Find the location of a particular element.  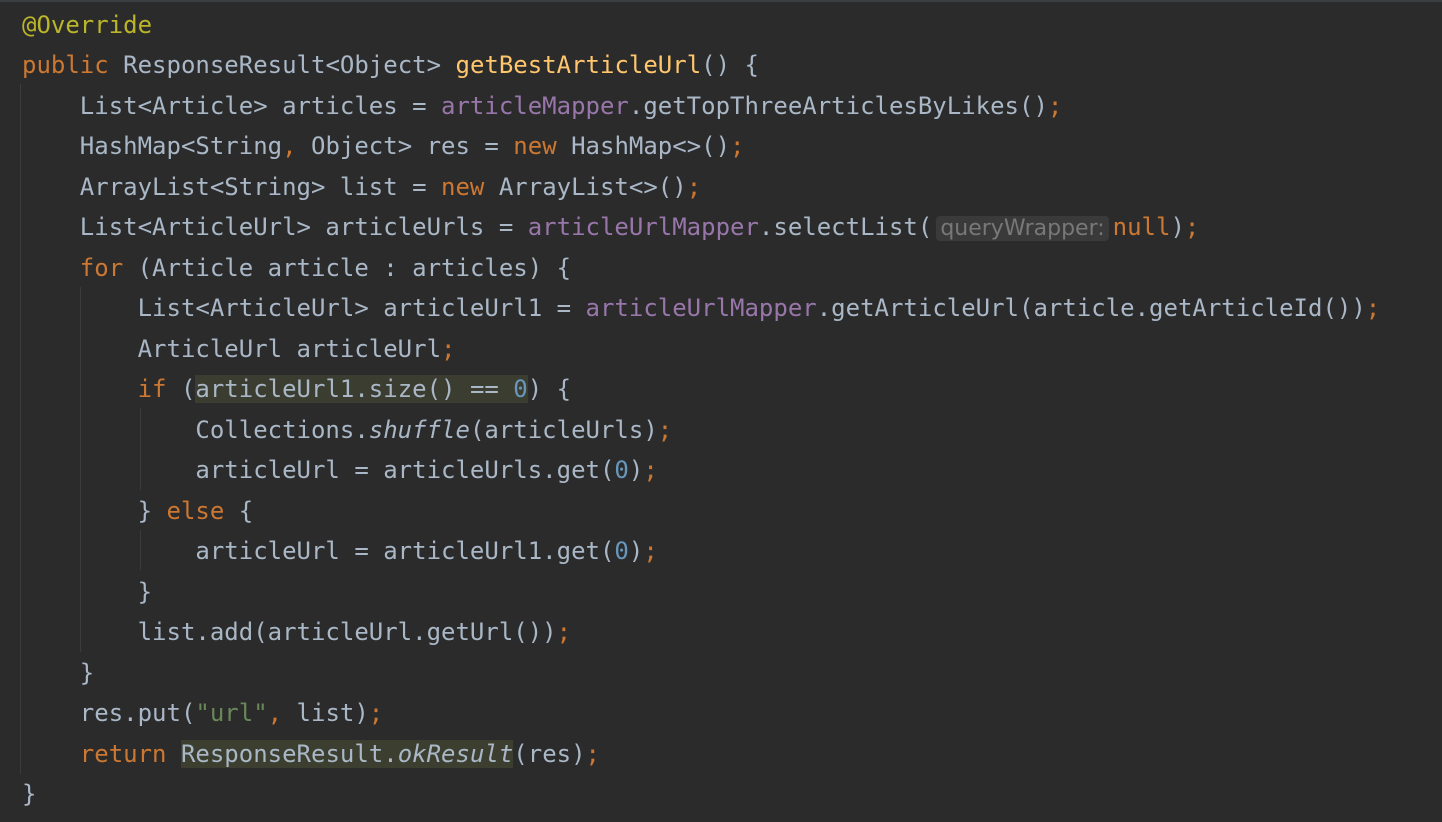

code-line-18: res.put("url", list); is located at coordinates (202, 713).